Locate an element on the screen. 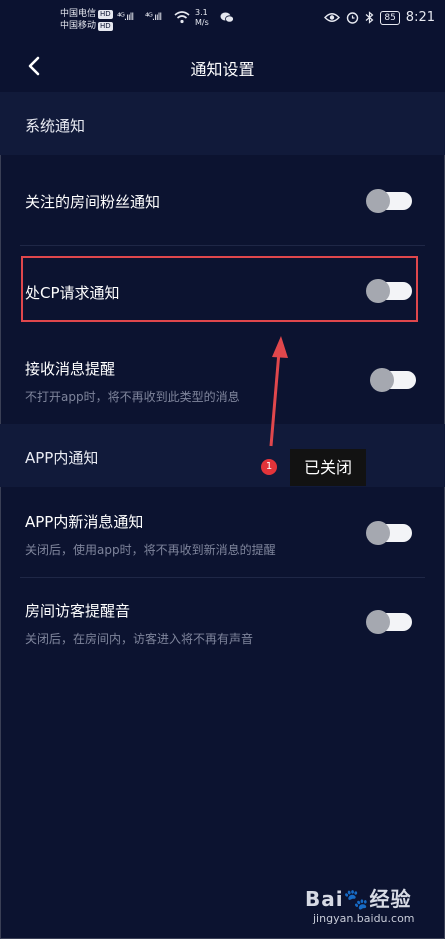  watermark-brand: Bai🐾经验 is located at coordinates (358, 899).